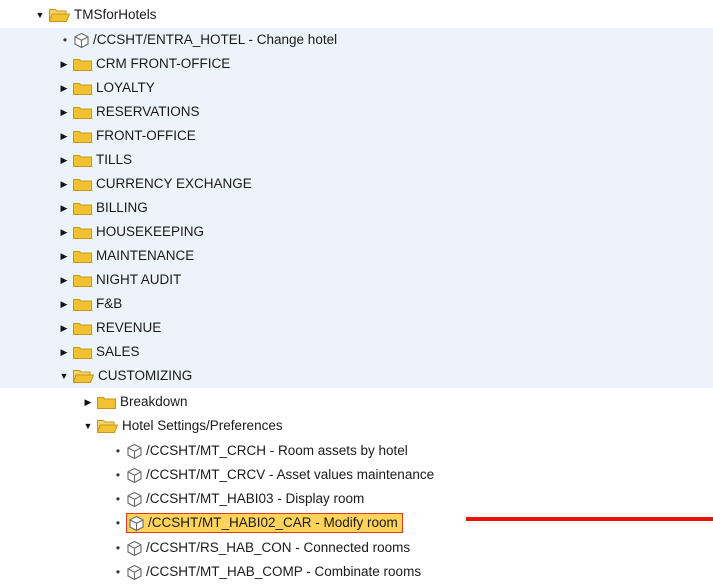 Image resolution: width=713 pixels, height=584 pixels. Describe the element at coordinates (356, 208) in the screenshot. I see `tree-node-folder: ▶ BILLING` at that location.